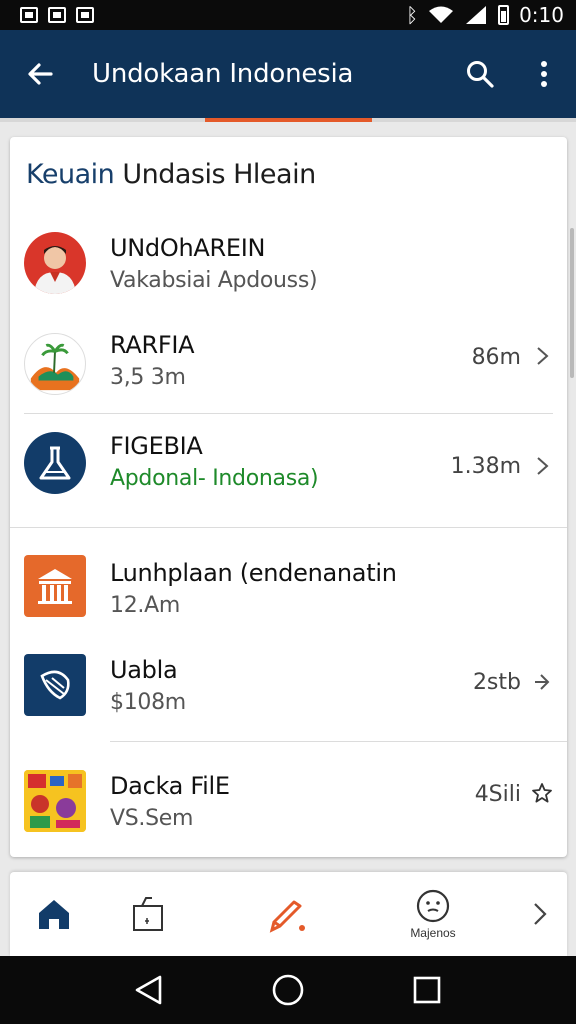 The image size is (576, 1024). I want to click on circle-home-icon, so click(288, 990).